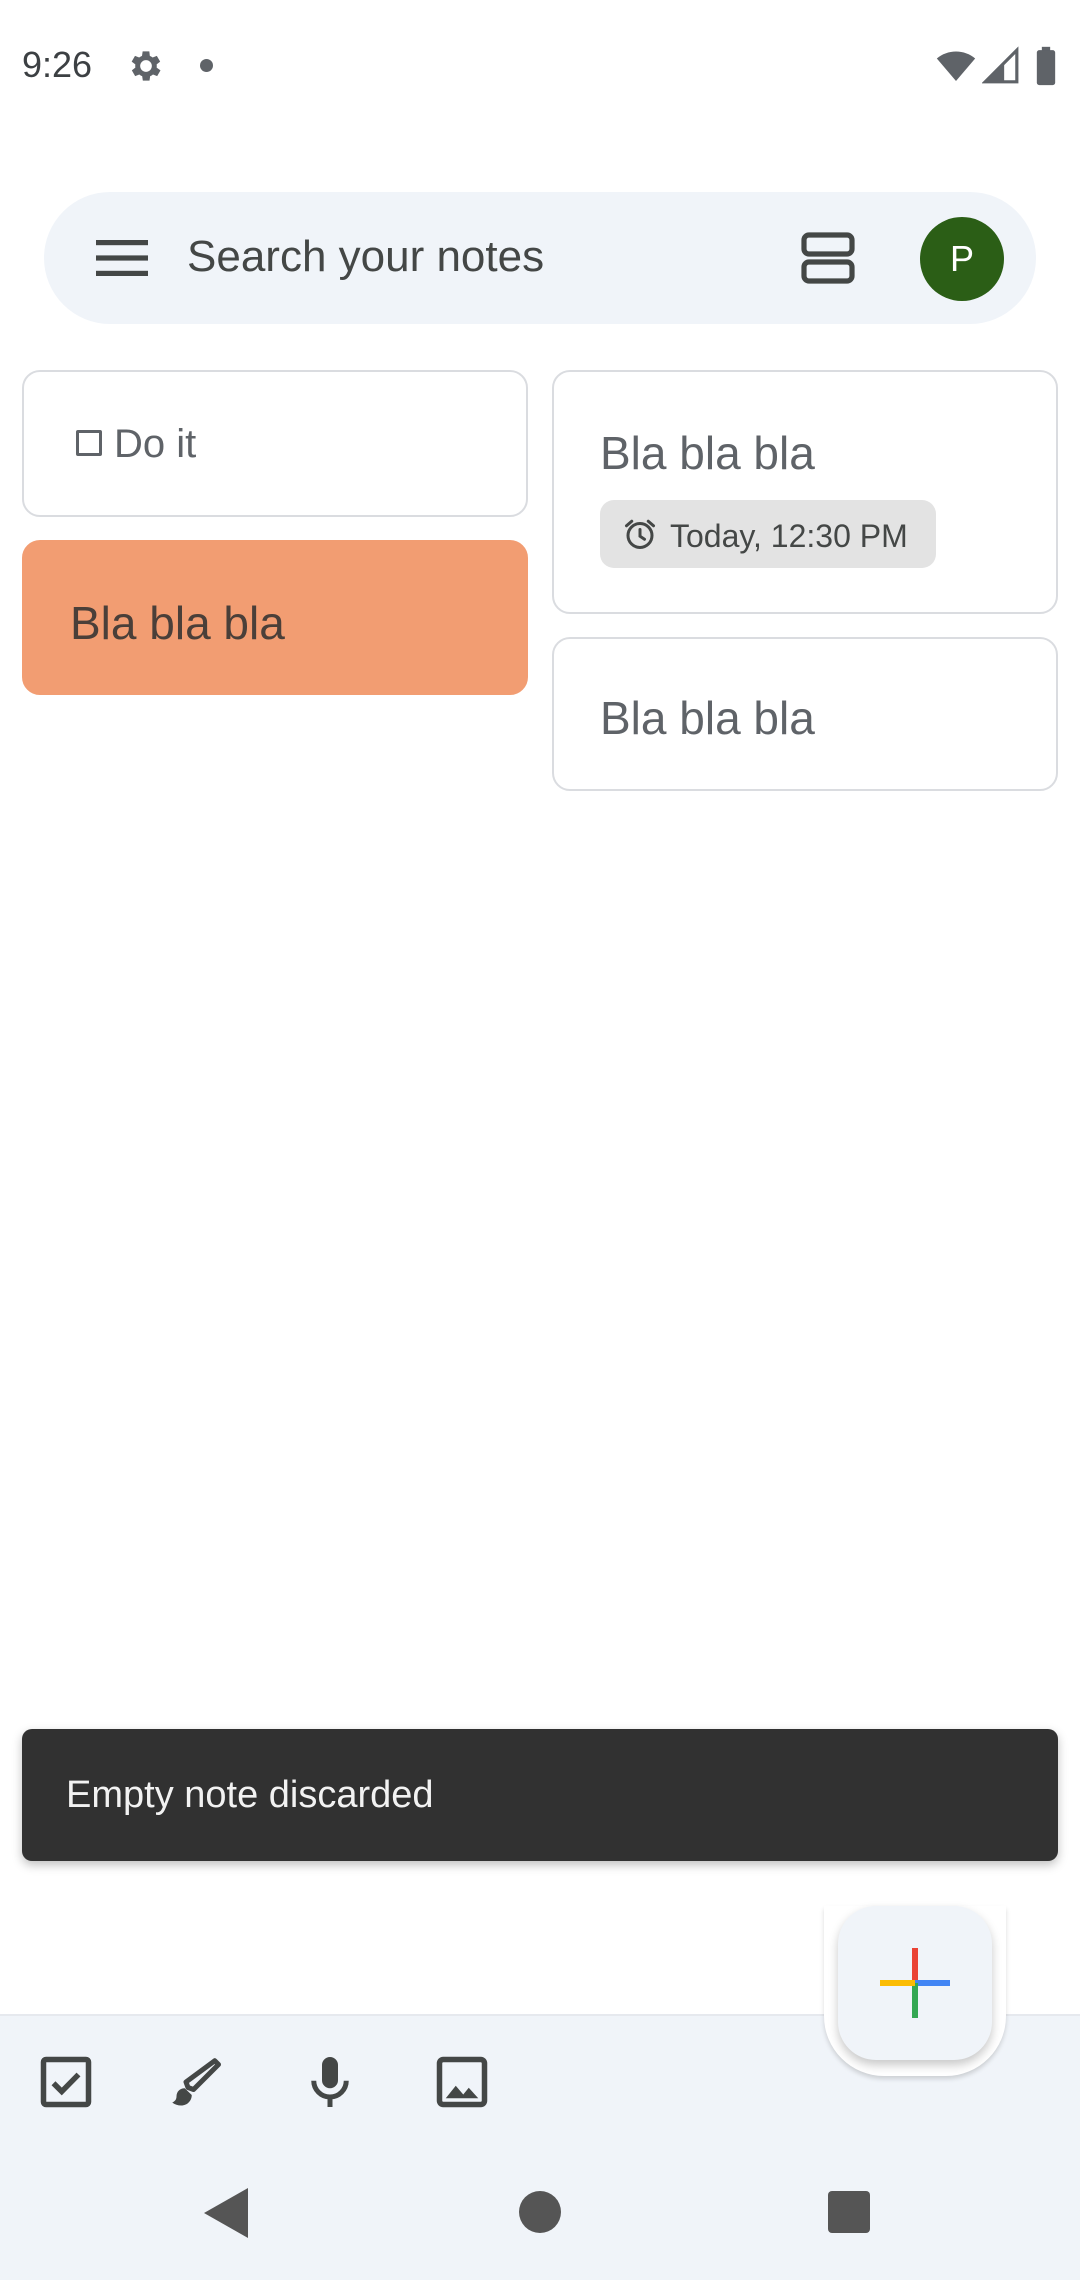  What do you see at coordinates (206, 65) in the screenshot?
I see `notification-dot-icon` at bounding box center [206, 65].